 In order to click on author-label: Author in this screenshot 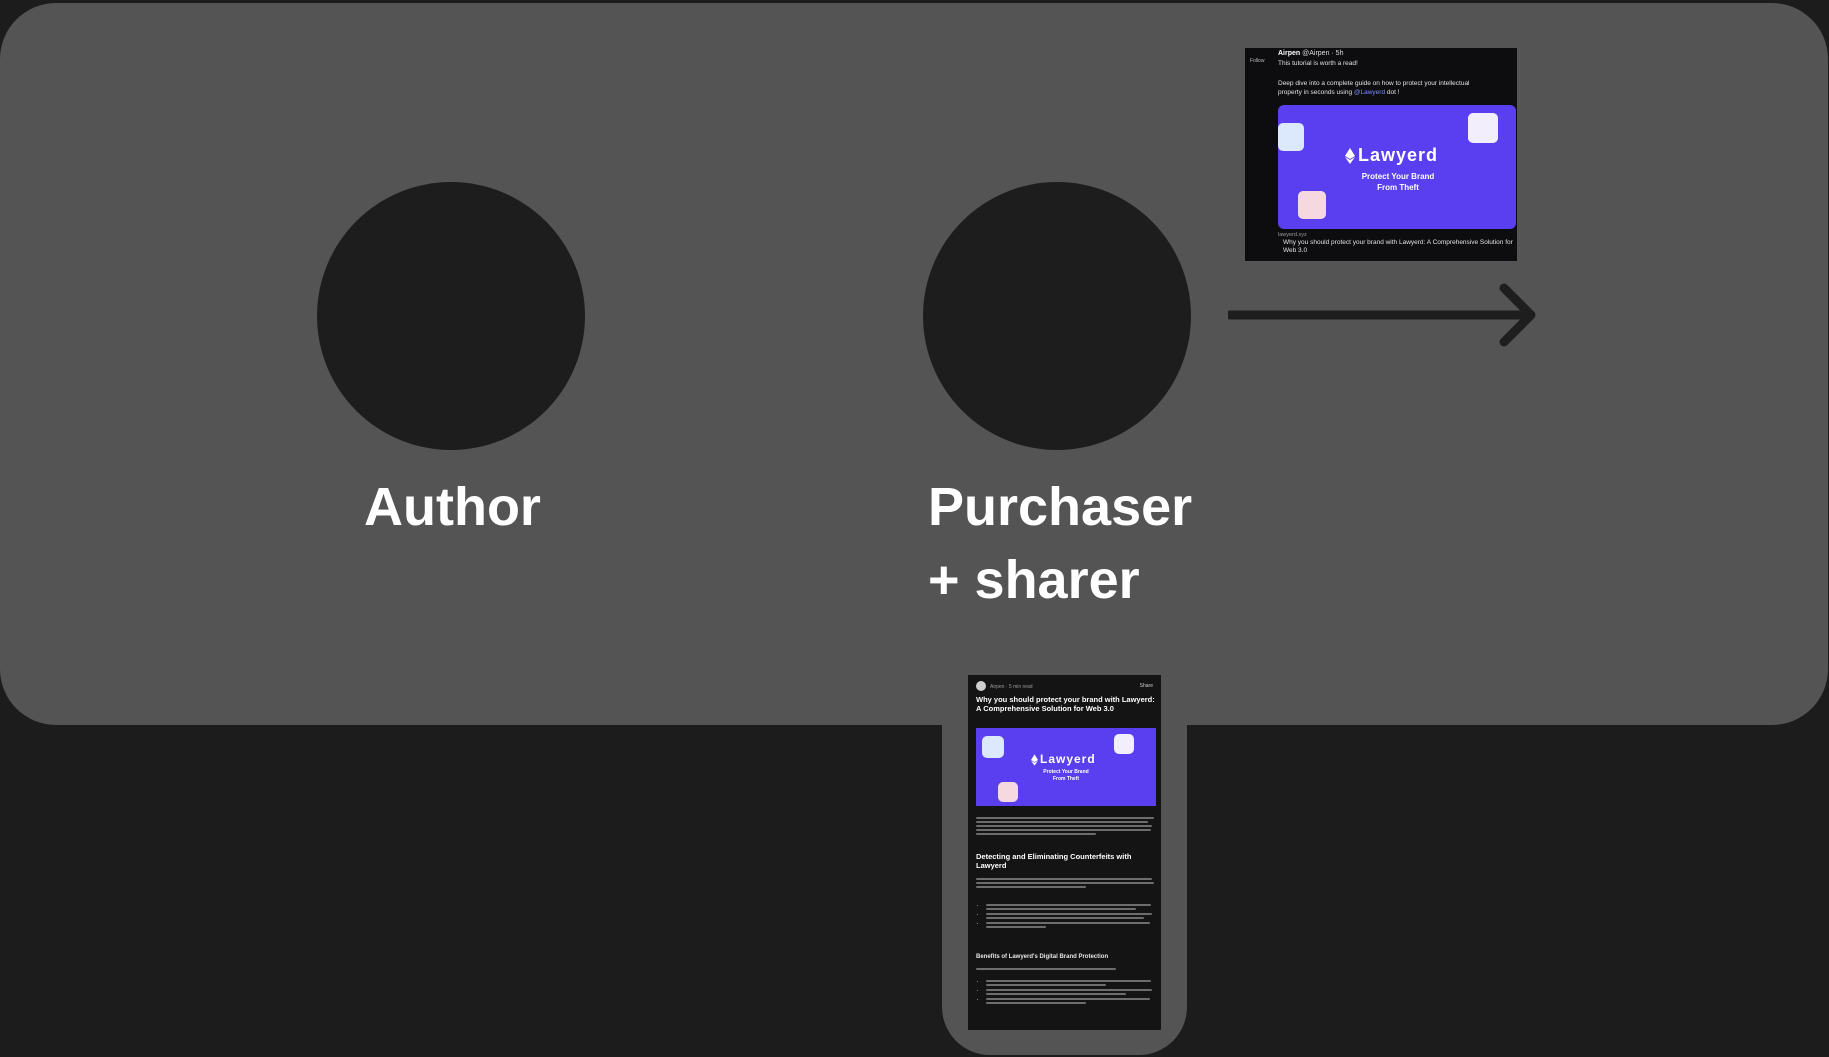, I will do `click(452, 507)`.